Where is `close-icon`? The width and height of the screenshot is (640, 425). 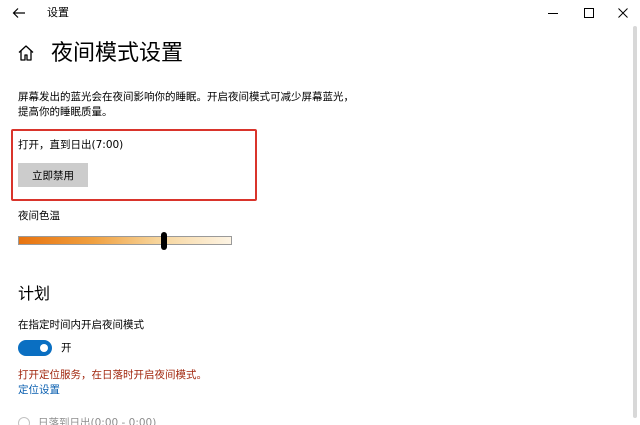 close-icon is located at coordinates (623, 13).